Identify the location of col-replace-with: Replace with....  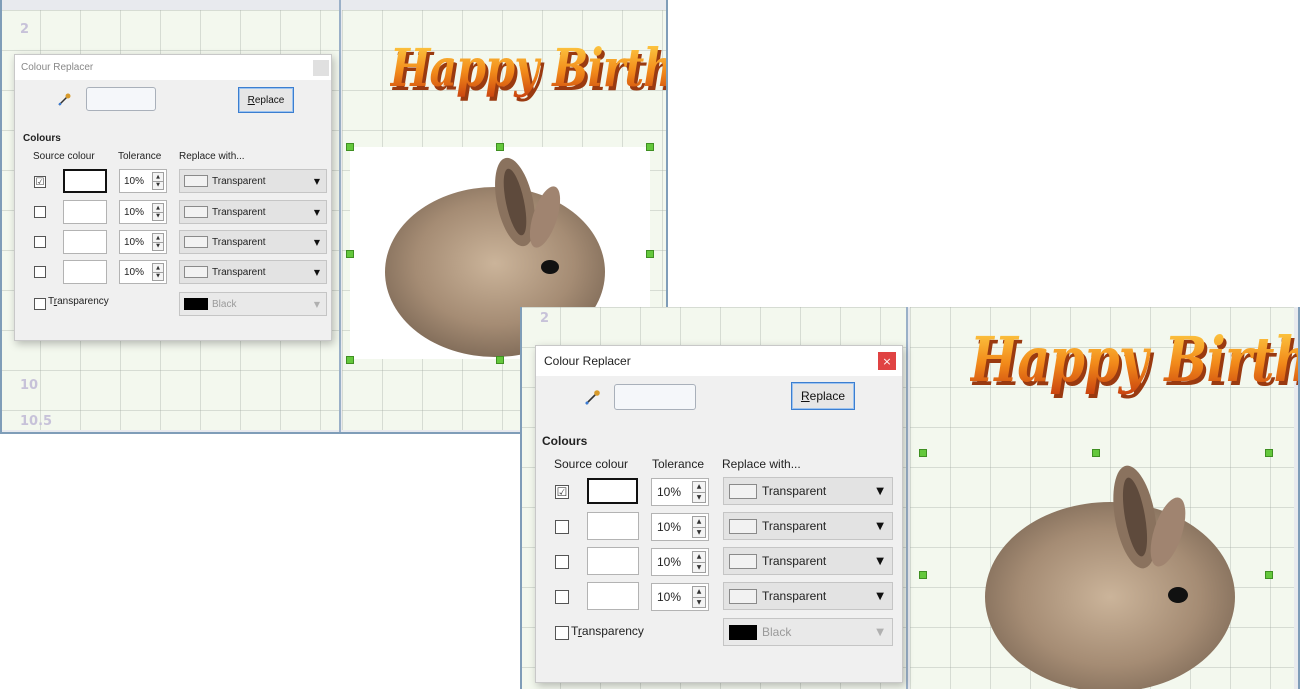
(761, 464).